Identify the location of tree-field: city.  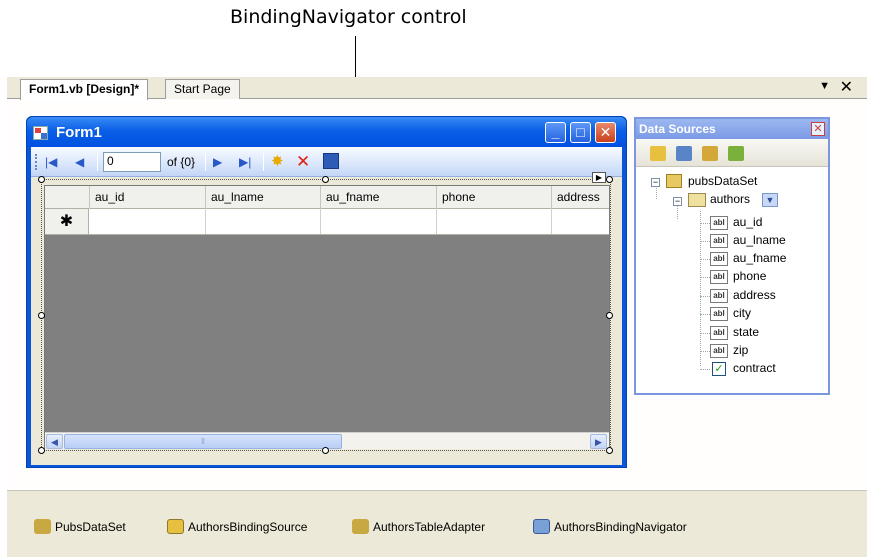
(742, 313).